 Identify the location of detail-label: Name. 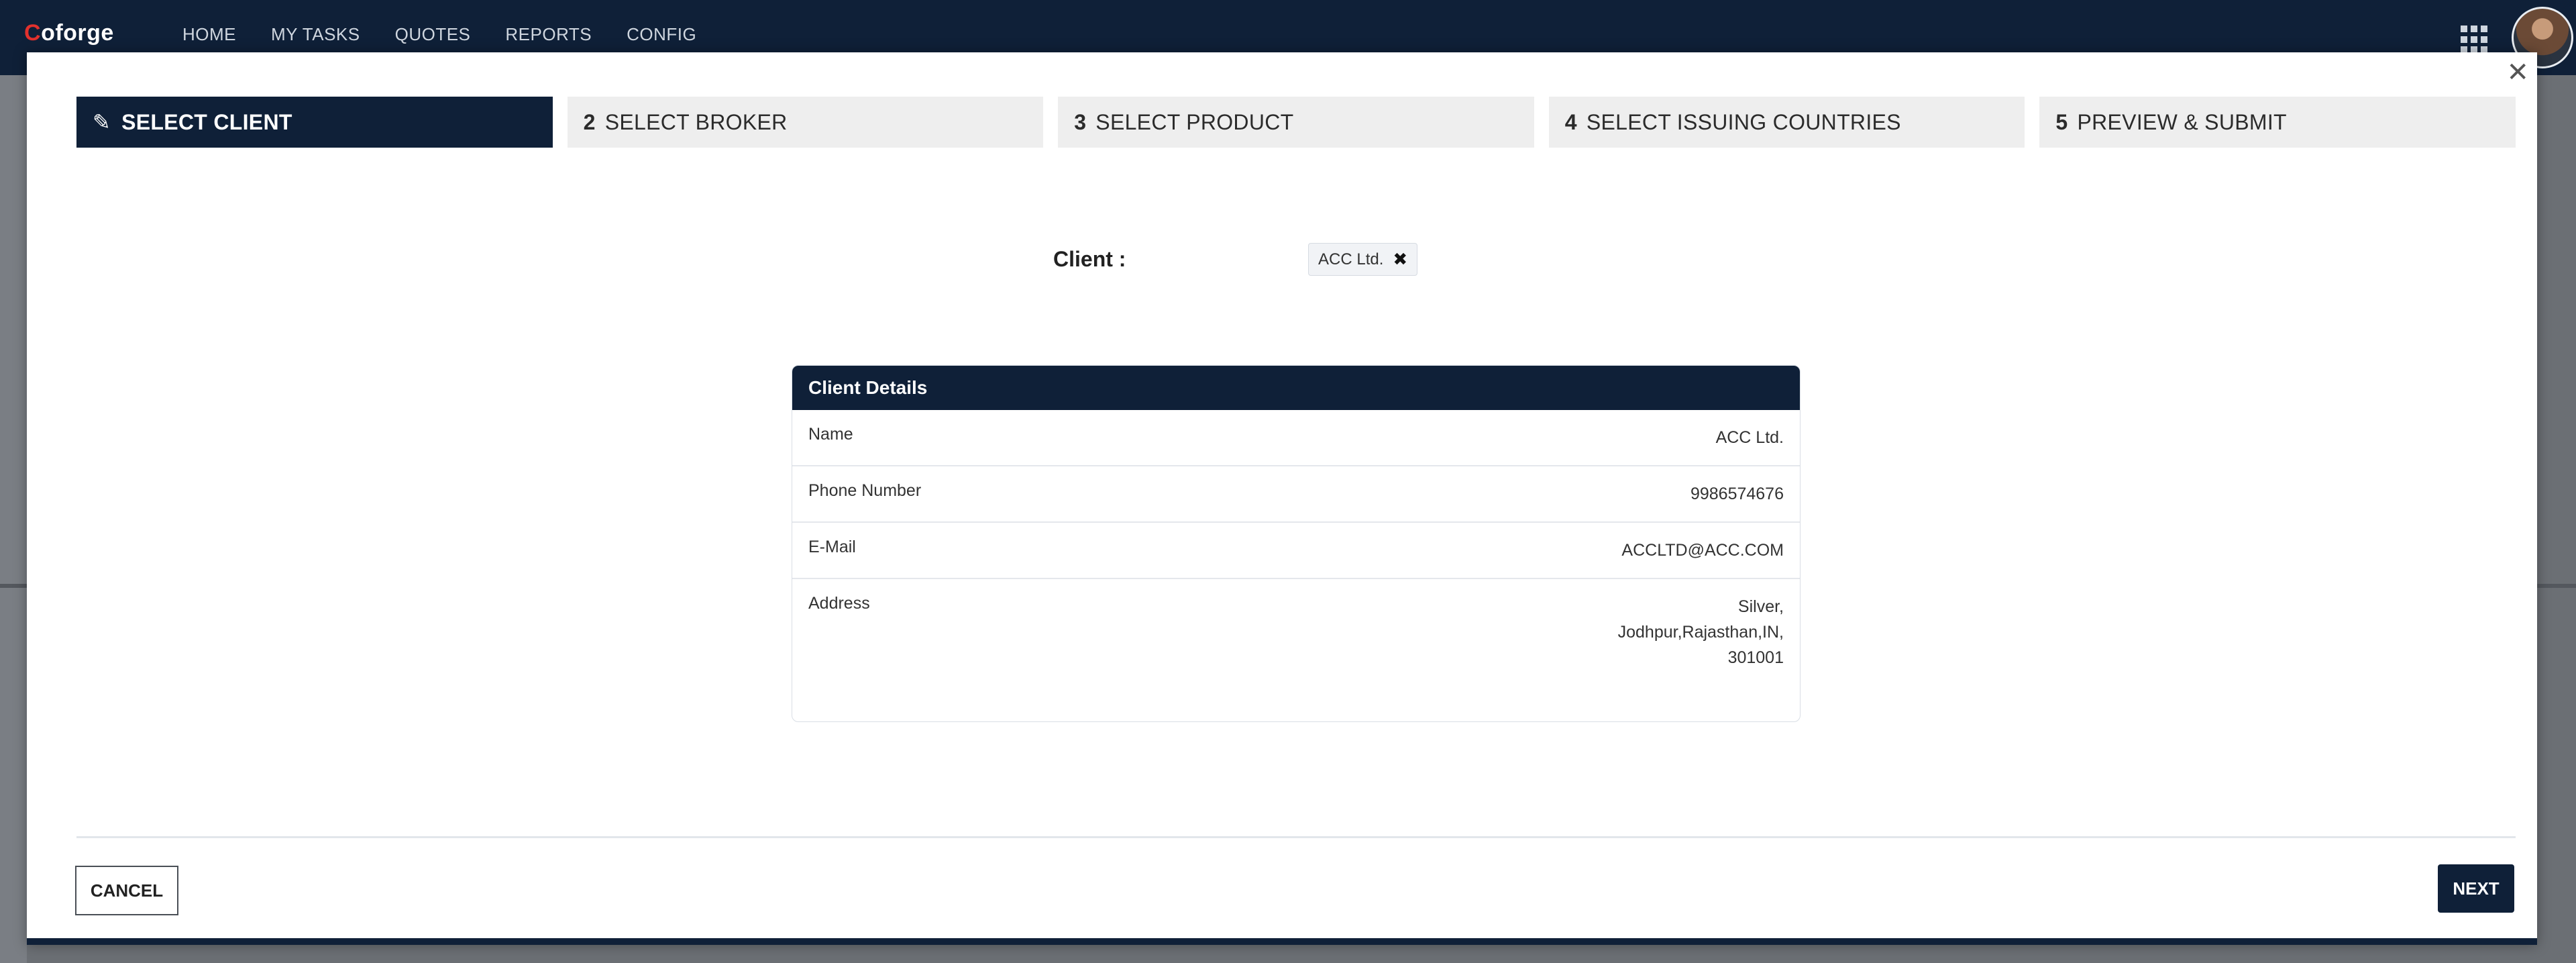
(830, 434).